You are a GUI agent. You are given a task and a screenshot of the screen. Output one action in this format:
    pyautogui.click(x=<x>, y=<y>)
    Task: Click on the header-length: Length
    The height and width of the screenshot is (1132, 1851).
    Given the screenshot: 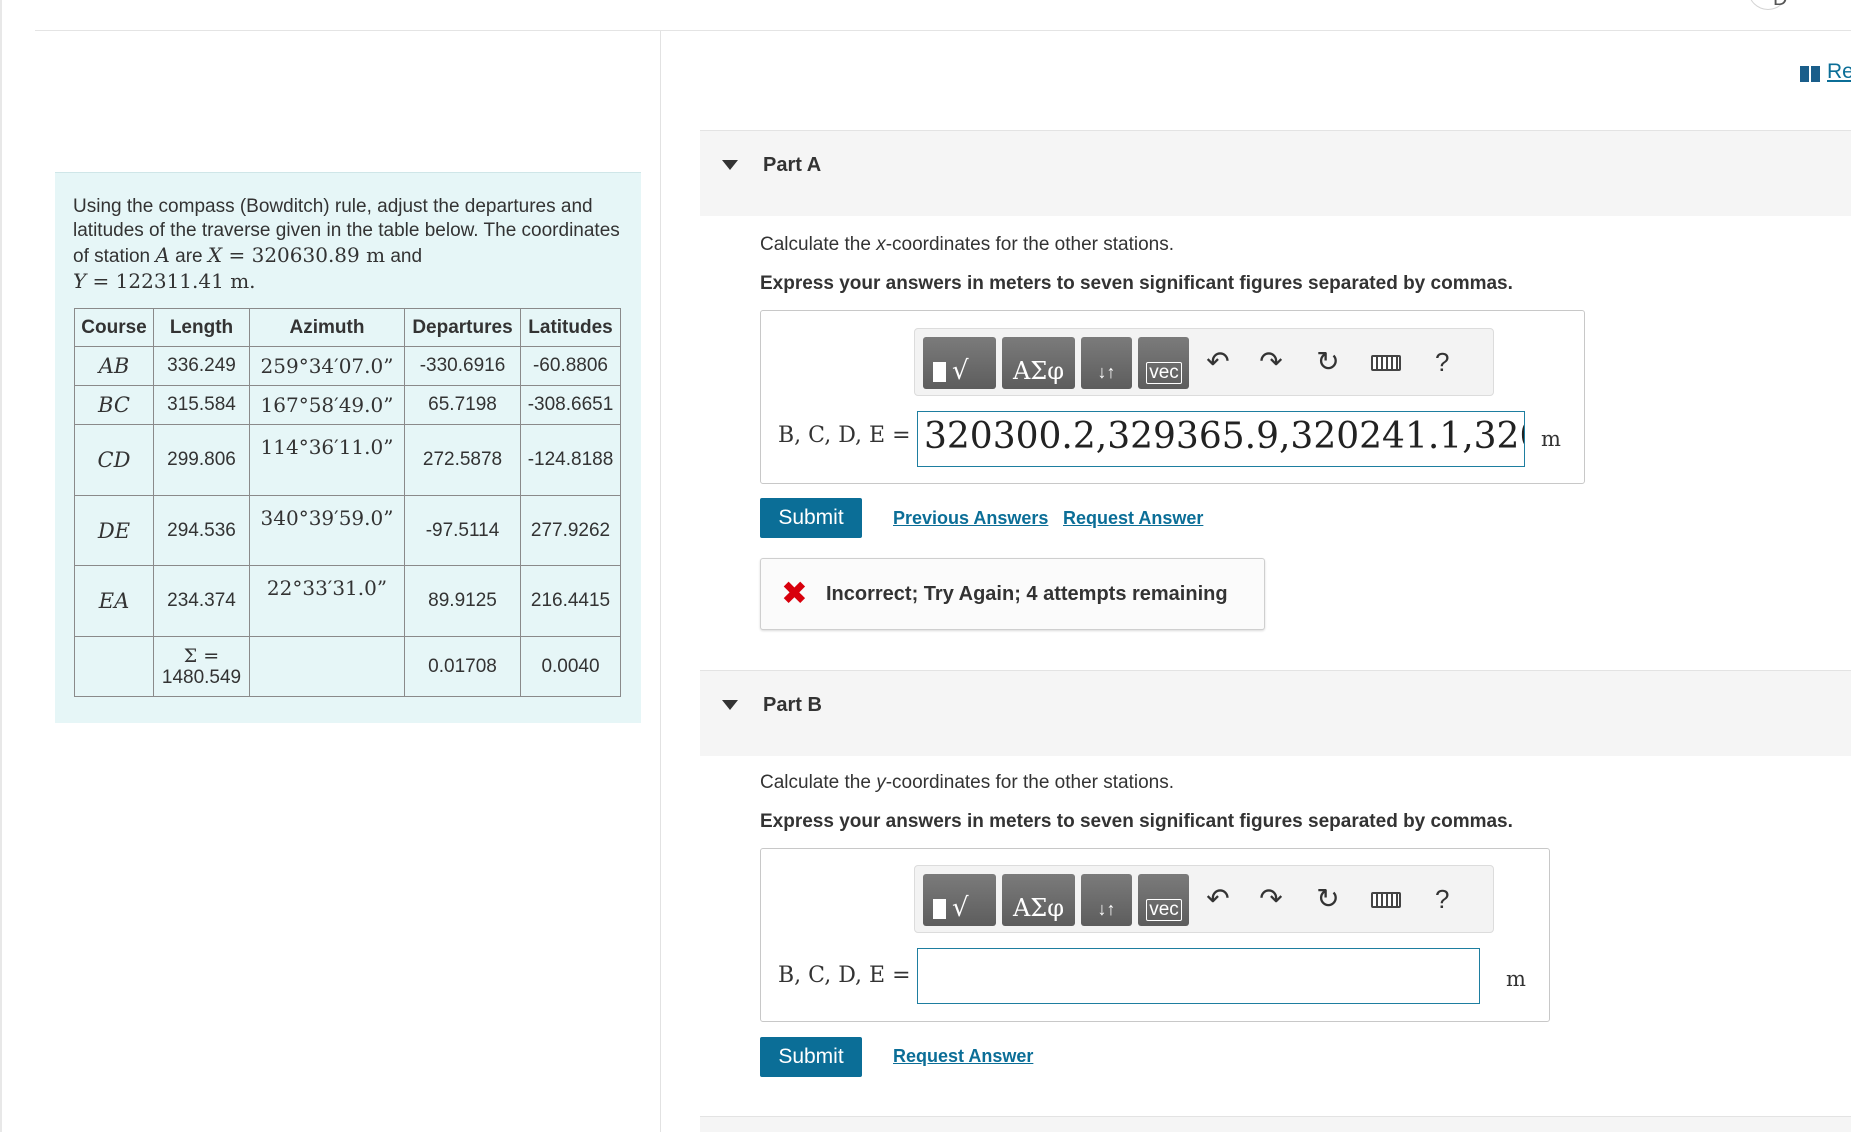 What is the action you would take?
    pyautogui.click(x=201, y=327)
    